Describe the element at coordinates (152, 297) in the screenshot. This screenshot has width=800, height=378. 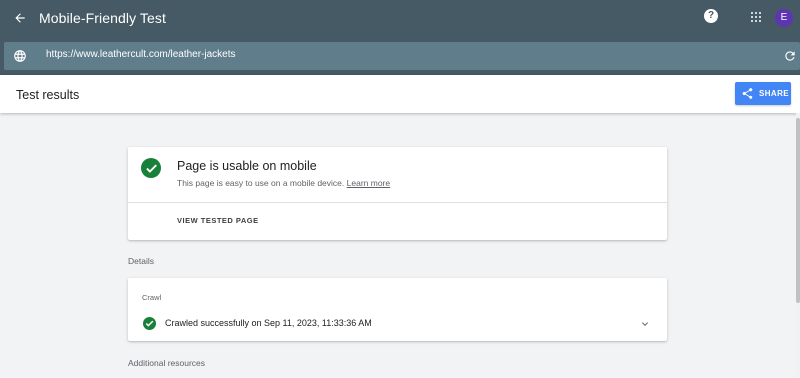
I see `crawl-label: Crawl` at that location.